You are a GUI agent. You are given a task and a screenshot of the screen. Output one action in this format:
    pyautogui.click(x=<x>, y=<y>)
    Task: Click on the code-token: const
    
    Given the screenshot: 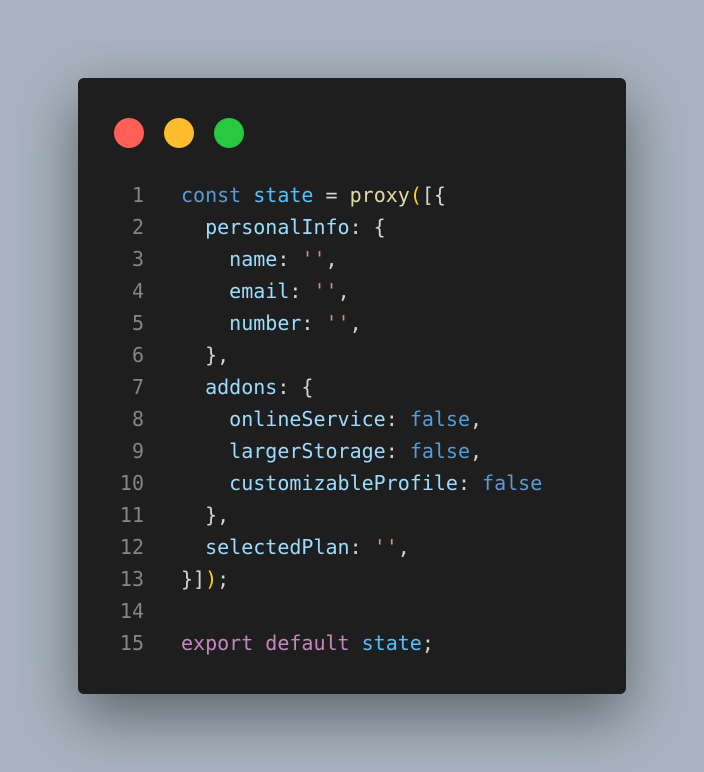 What is the action you would take?
    pyautogui.click(x=211, y=195)
    